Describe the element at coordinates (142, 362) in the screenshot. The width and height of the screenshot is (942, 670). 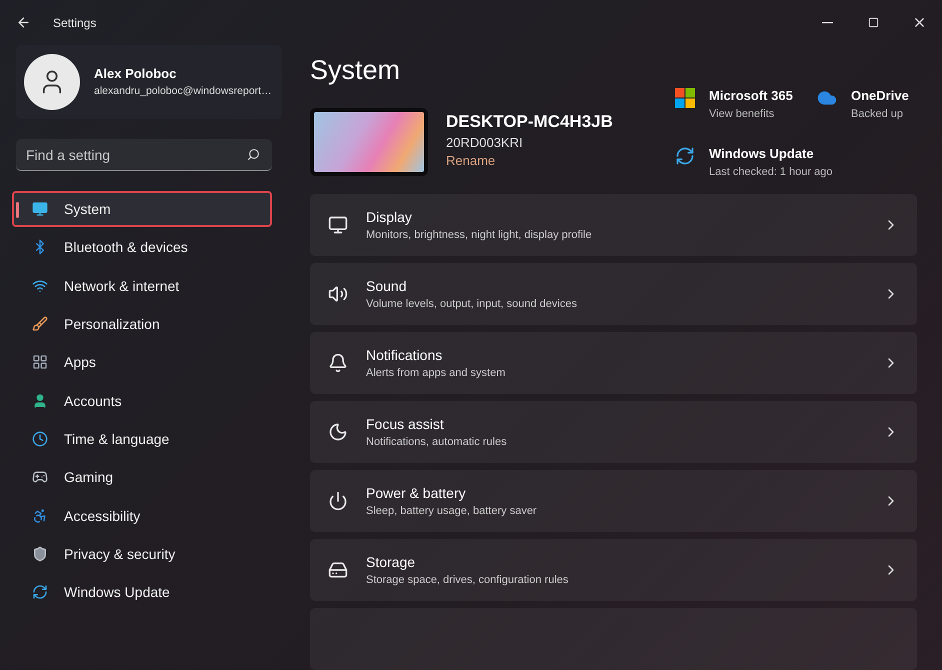
I see `sidebar-item: Apps` at that location.